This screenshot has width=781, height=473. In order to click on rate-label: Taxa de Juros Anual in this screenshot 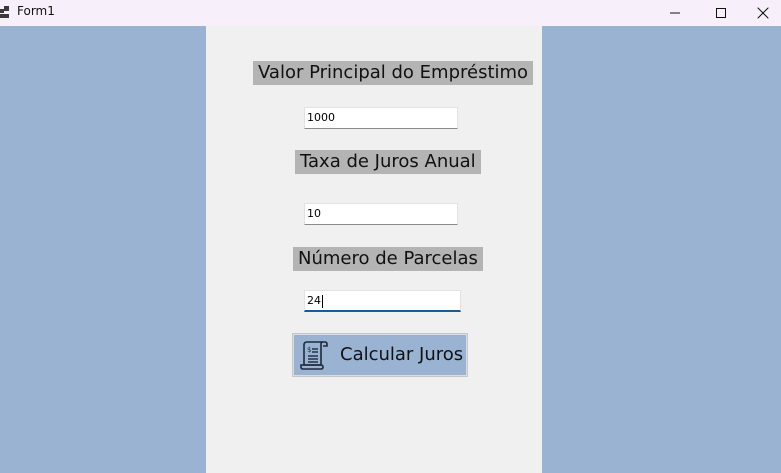, I will do `click(388, 162)`.